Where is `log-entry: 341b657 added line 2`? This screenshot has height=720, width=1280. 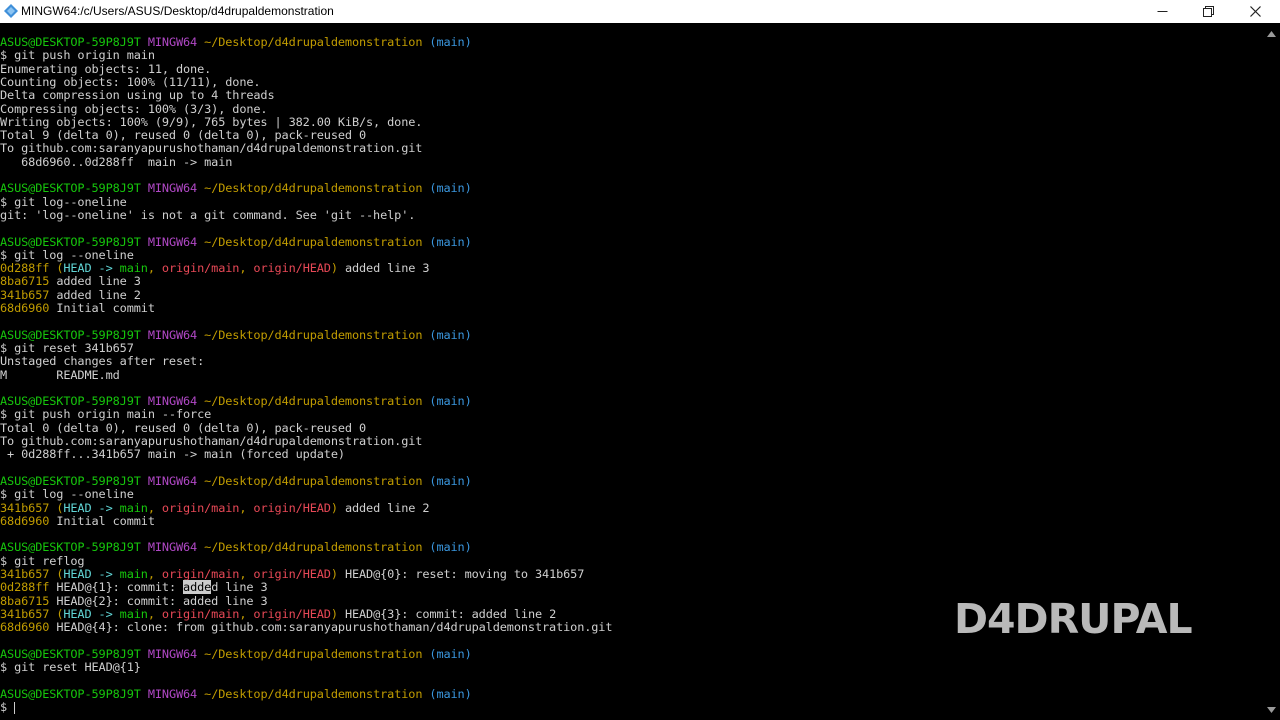 log-entry: 341b657 added line 2 is located at coordinates (70, 294).